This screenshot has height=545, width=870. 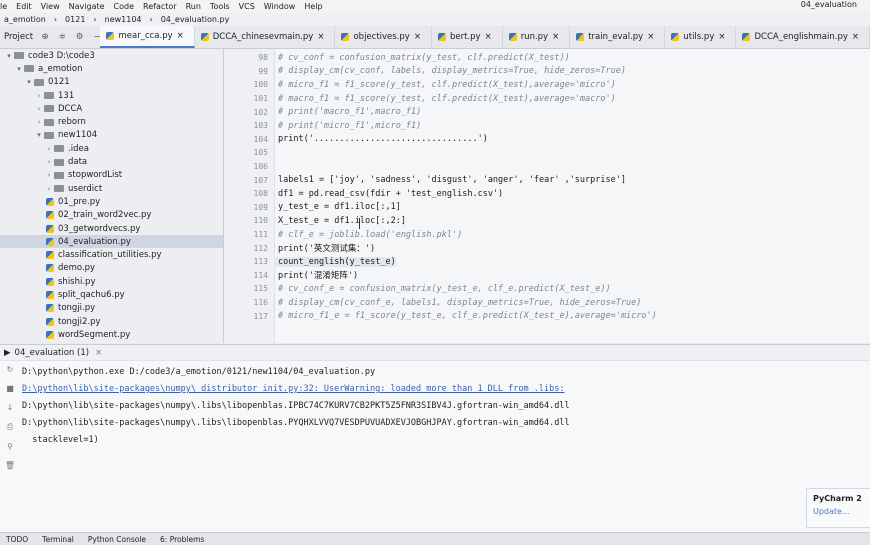 I want to click on breadcrumb-item: 04_evaluation.py, so click(x=195, y=19).